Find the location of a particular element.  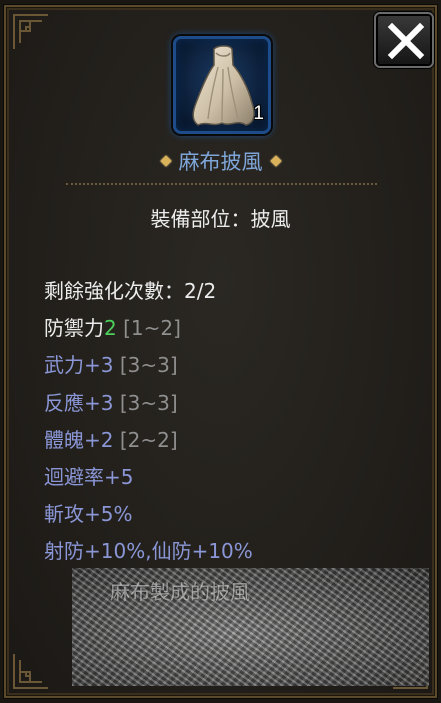

stat-range: [1~2] is located at coordinates (152, 328).